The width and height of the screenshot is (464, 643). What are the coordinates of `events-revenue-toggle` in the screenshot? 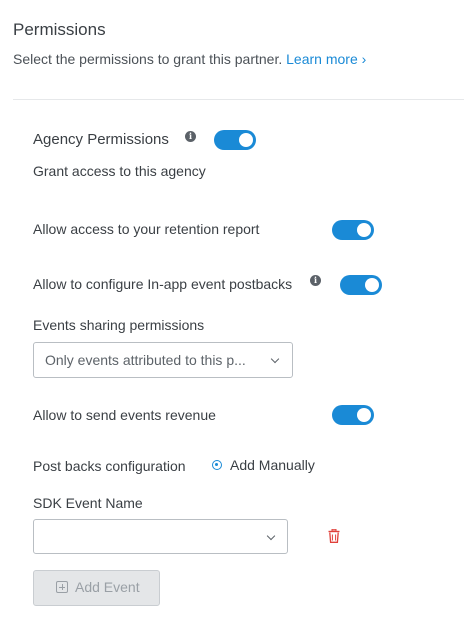 It's located at (353, 415).